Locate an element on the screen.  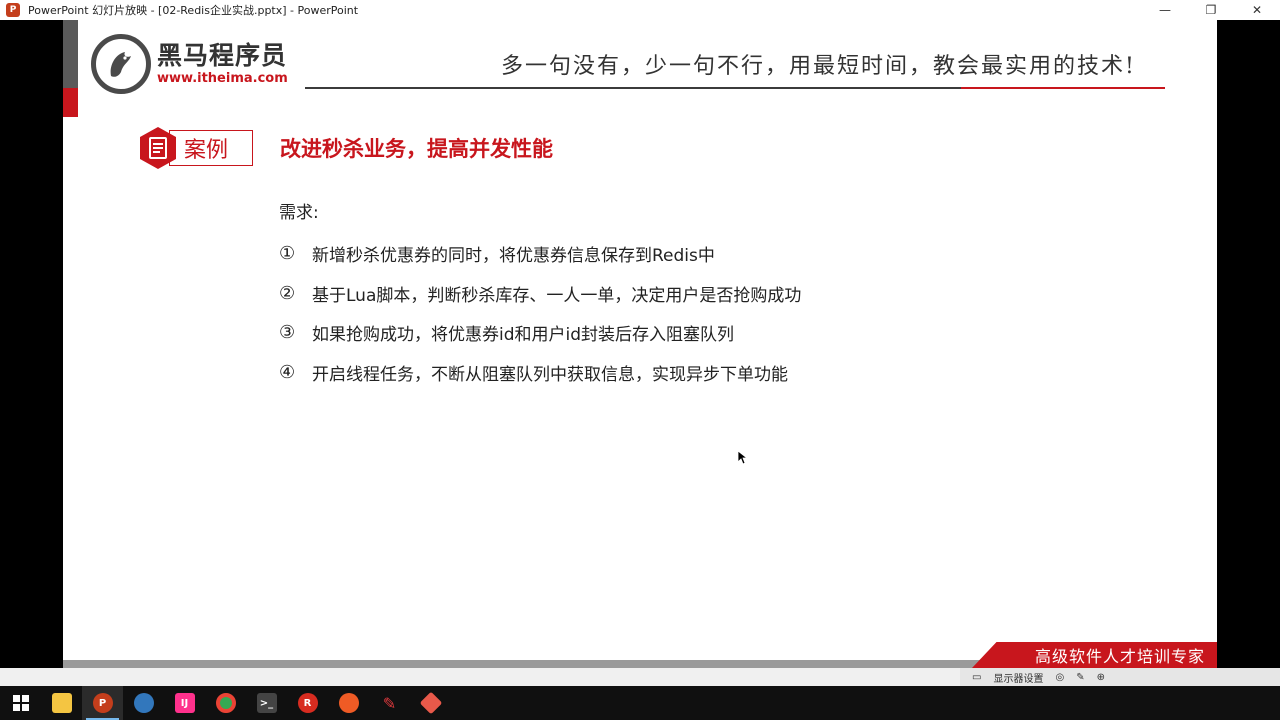
close-button: ✕ is located at coordinates (1257, 10).